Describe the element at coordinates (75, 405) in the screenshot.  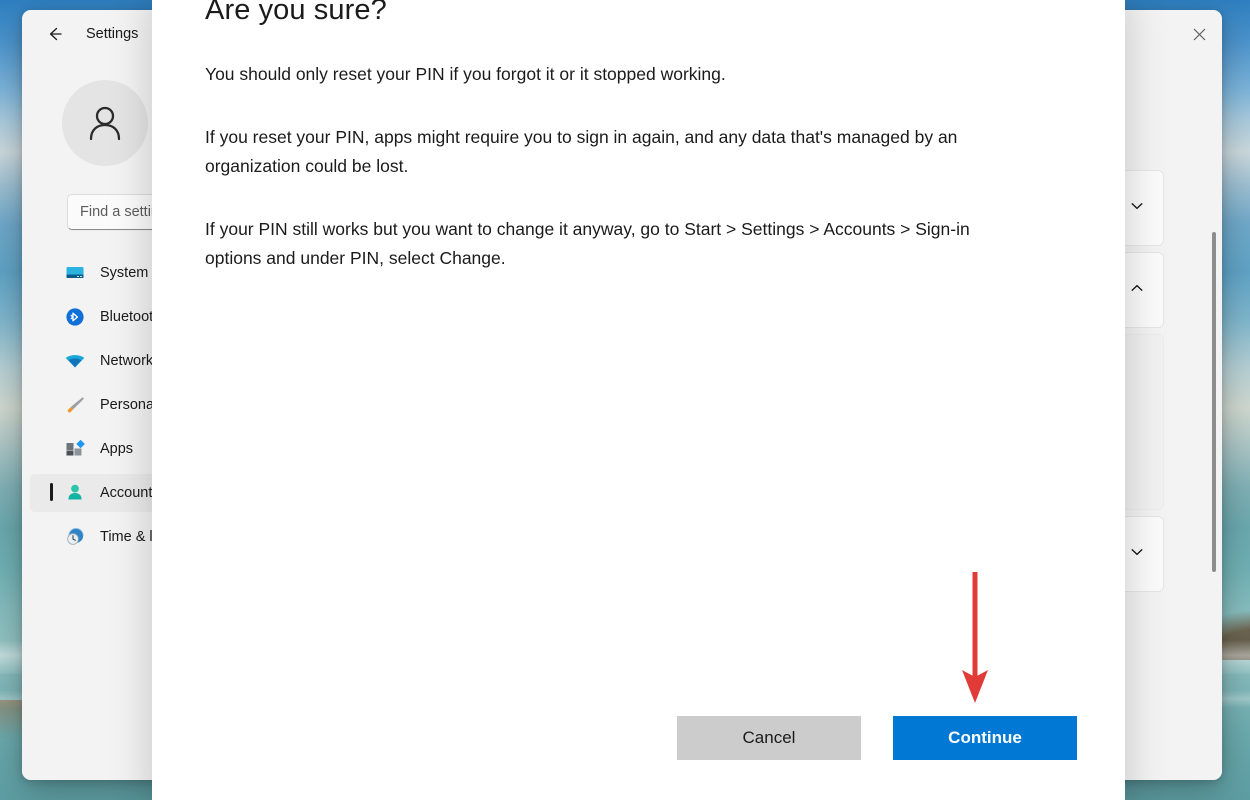
I see `personalization-brush-icon` at that location.